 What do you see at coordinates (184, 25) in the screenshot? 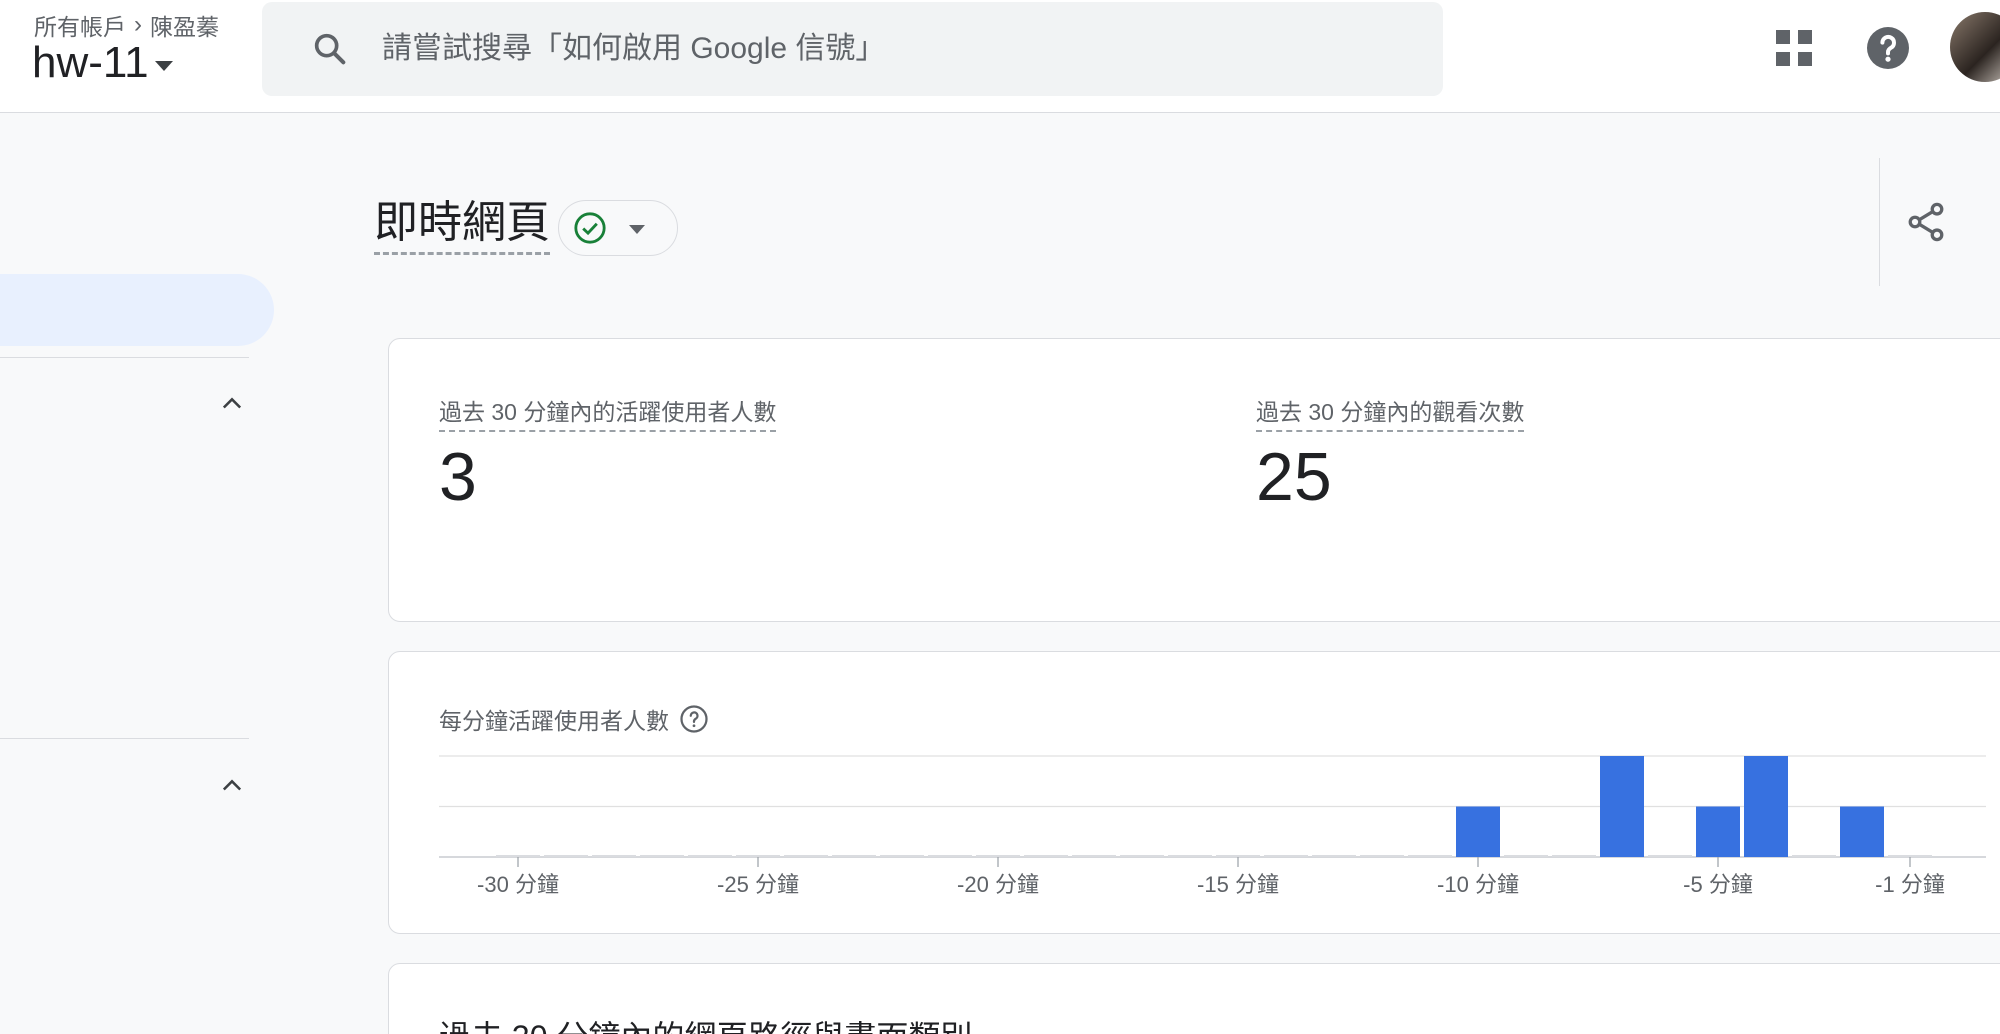
I see `breadcrumb-account: 陳盈蓁` at bounding box center [184, 25].